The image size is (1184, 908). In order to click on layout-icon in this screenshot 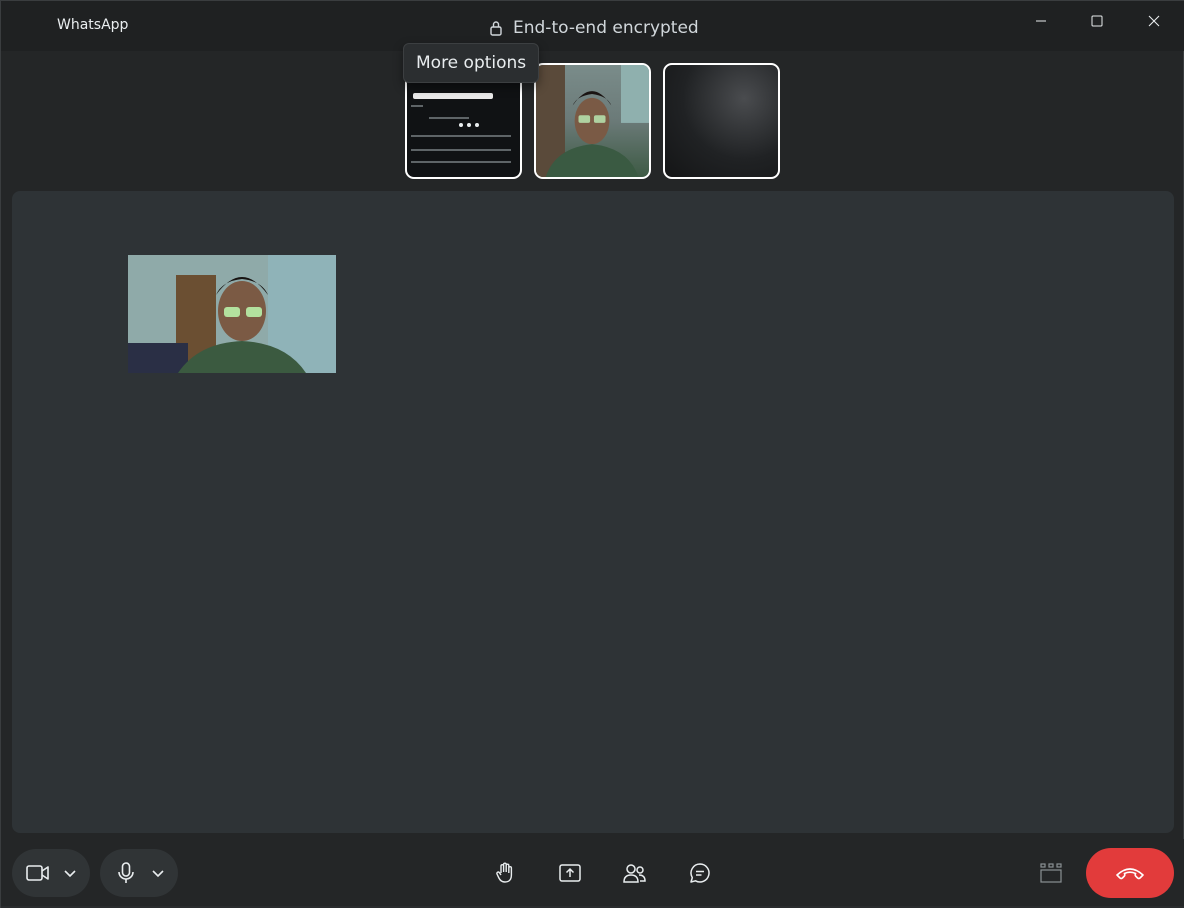, I will do `click(1051, 873)`.